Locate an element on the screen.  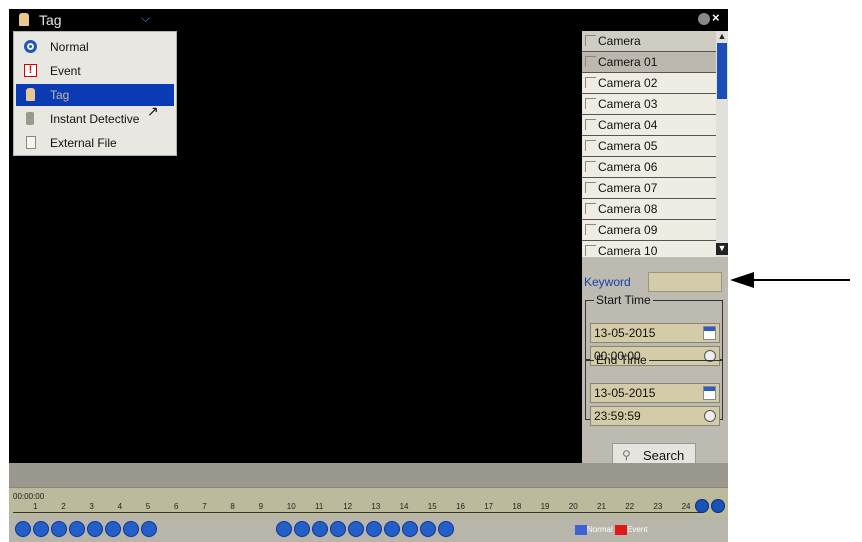
keyword-input is located at coordinates (685, 282).